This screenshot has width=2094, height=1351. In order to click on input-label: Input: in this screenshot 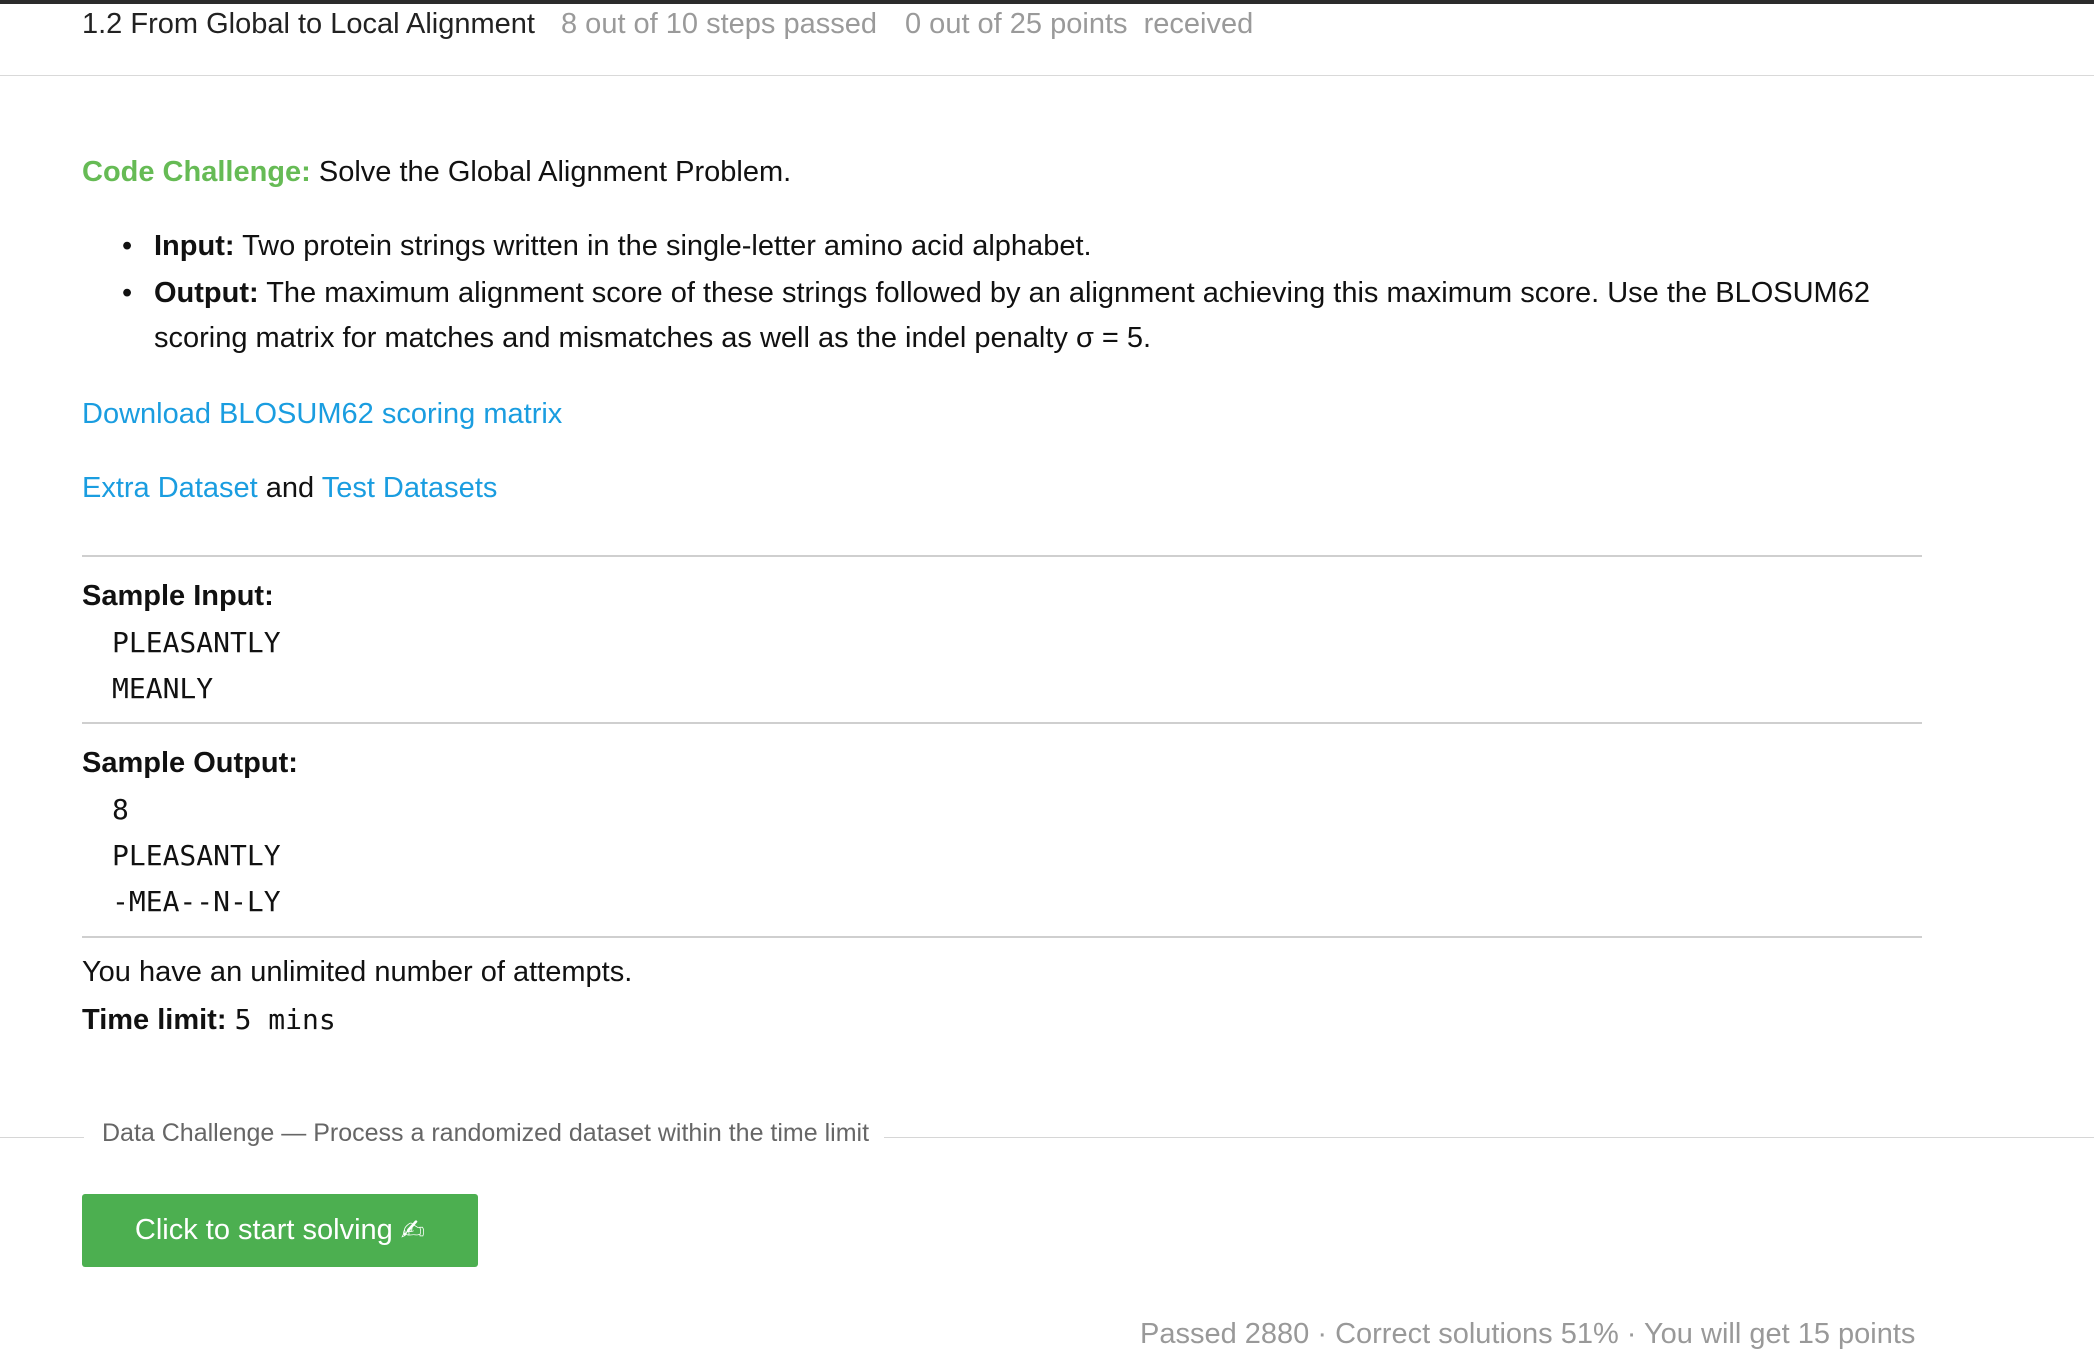, I will do `click(194, 246)`.